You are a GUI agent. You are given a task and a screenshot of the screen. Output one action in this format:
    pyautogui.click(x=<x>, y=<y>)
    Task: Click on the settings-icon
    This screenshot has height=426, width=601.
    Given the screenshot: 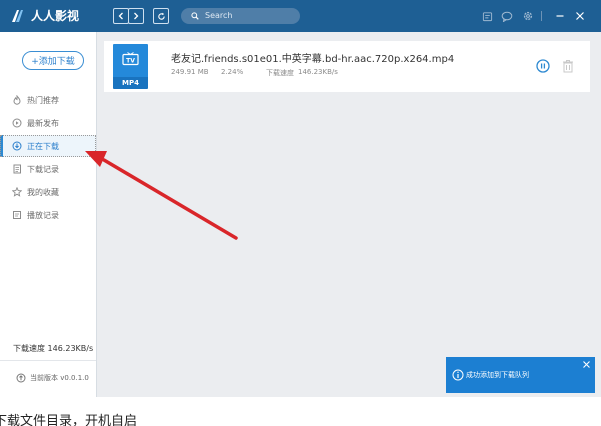 What is the action you would take?
    pyautogui.click(x=528, y=16)
    